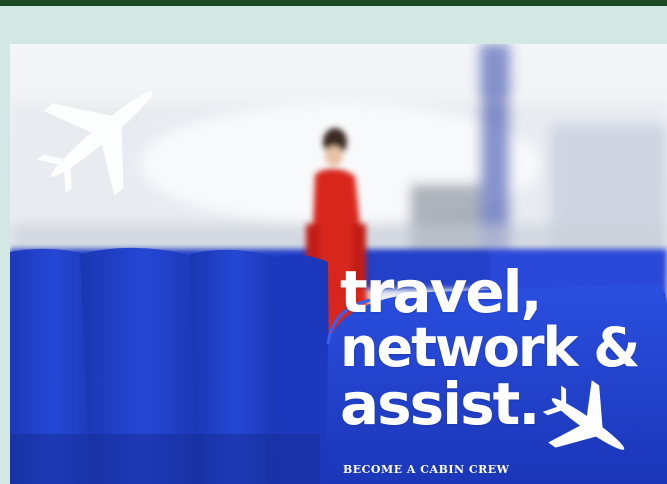  What do you see at coordinates (490, 347) in the screenshot?
I see `headline-line-2: network &` at bounding box center [490, 347].